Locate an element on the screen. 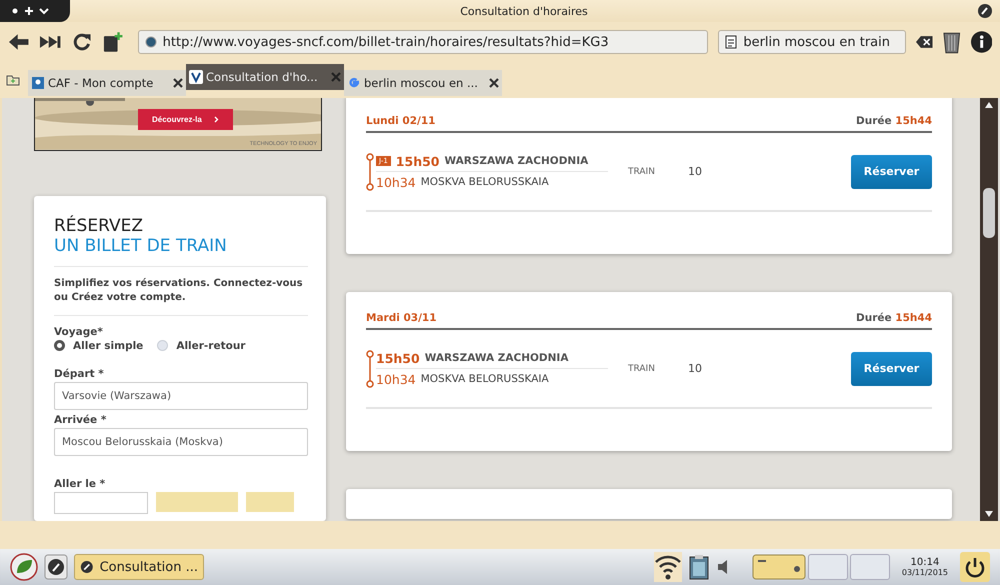 Image resolution: width=1000 pixels, height=585 pixels. field-label: Aller le * is located at coordinates (80, 484).